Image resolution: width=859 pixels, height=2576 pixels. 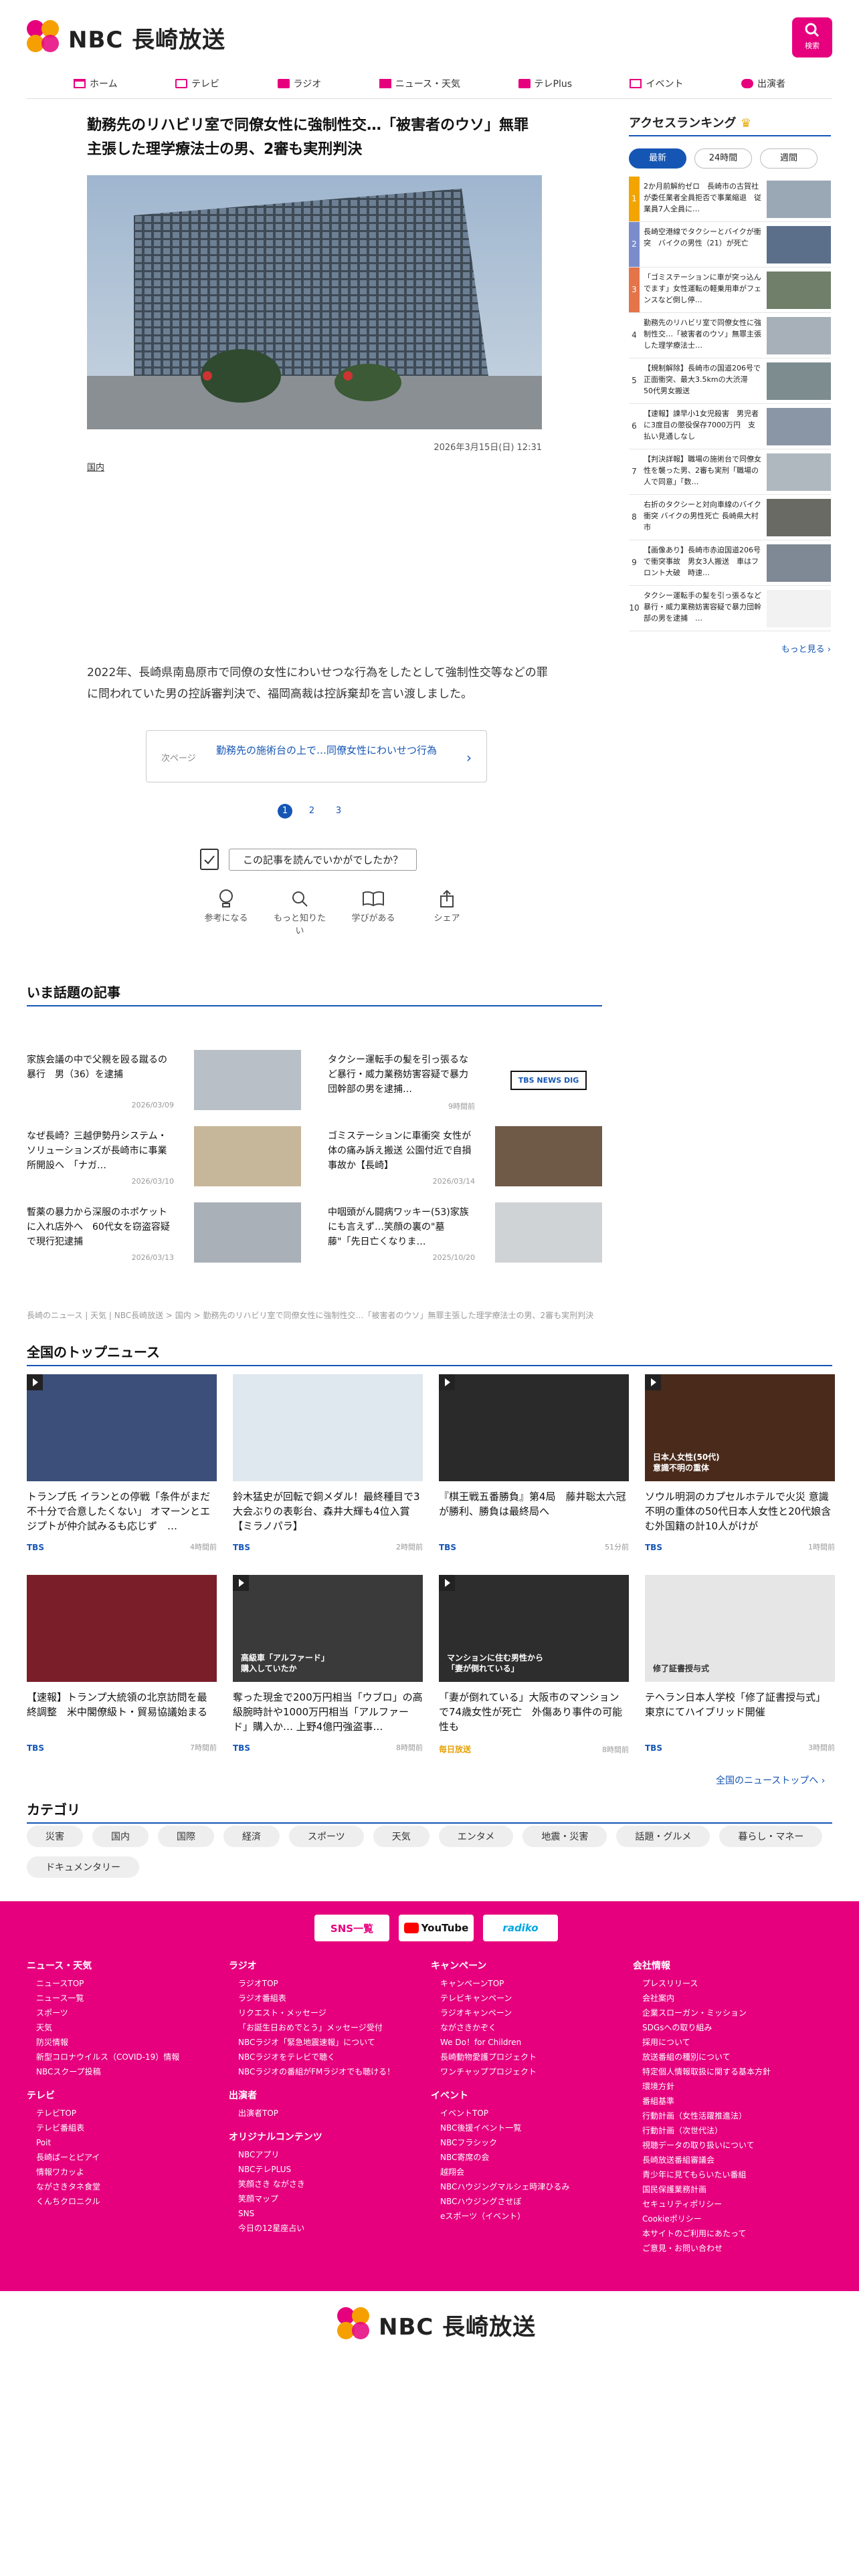 I want to click on footer-link: NBCアプリ, so click(x=322, y=2154).